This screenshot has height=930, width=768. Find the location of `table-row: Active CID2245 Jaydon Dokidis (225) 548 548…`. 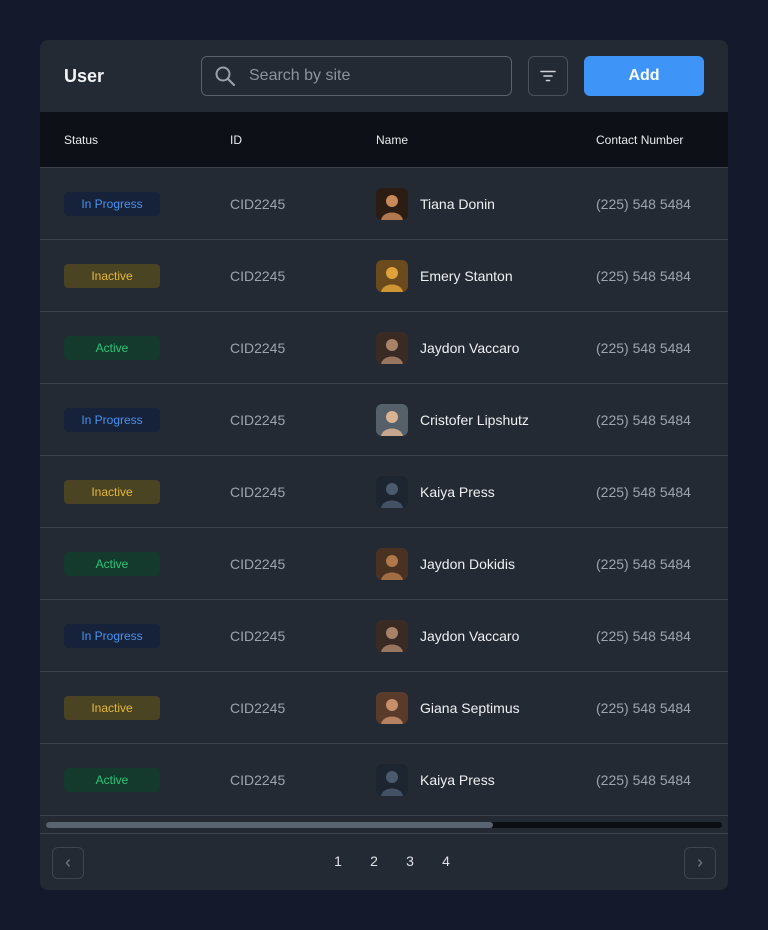

table-row: Active CID2245 Jaydon Dokidis (225) 548 548… is located at coordinates (384, 564).